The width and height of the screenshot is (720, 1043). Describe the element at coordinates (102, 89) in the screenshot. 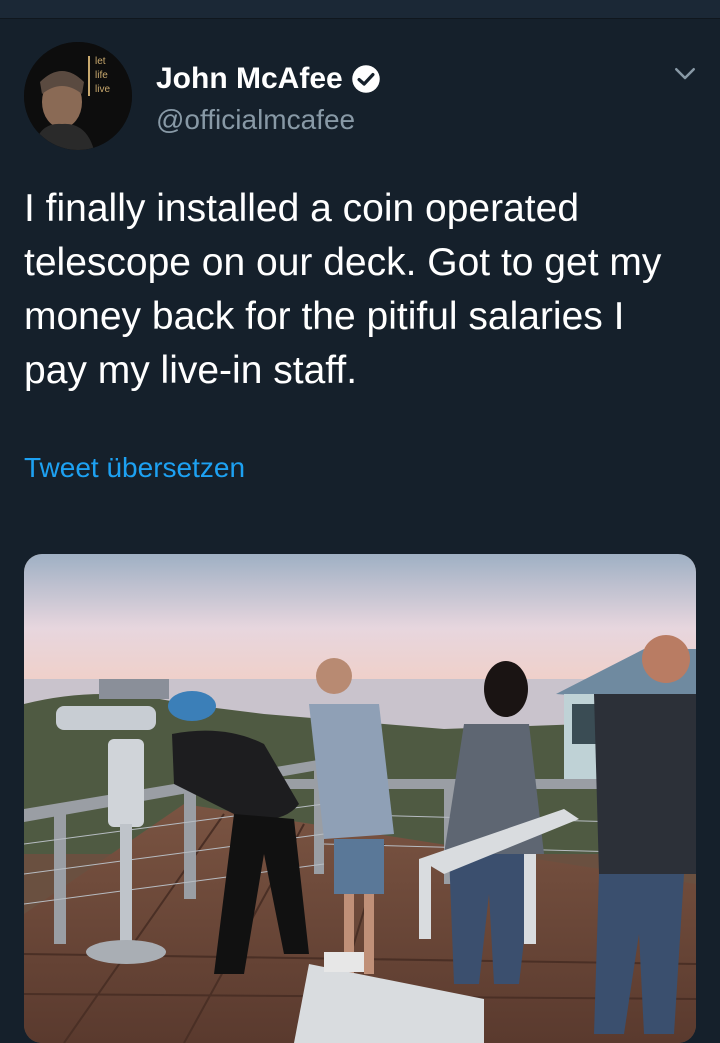

I see `avatar-caption-3: live` at that location.